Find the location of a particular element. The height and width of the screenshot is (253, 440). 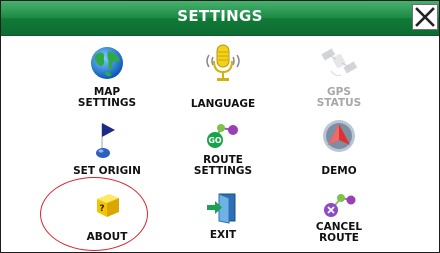

language-button: LANGUAGE is located at coordinates (223, 79).